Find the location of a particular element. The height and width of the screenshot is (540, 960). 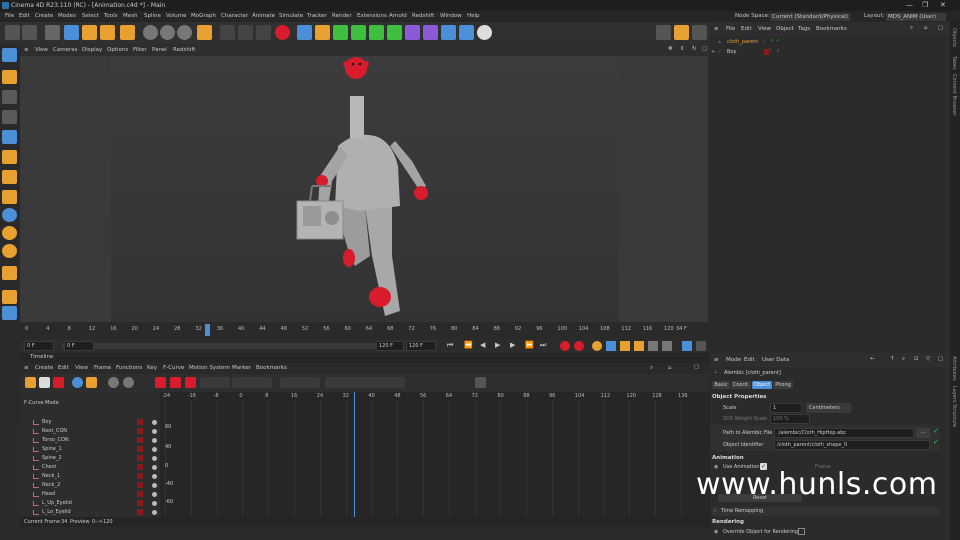

viewport-menu-options: Options is located at coordinates (117, 50).